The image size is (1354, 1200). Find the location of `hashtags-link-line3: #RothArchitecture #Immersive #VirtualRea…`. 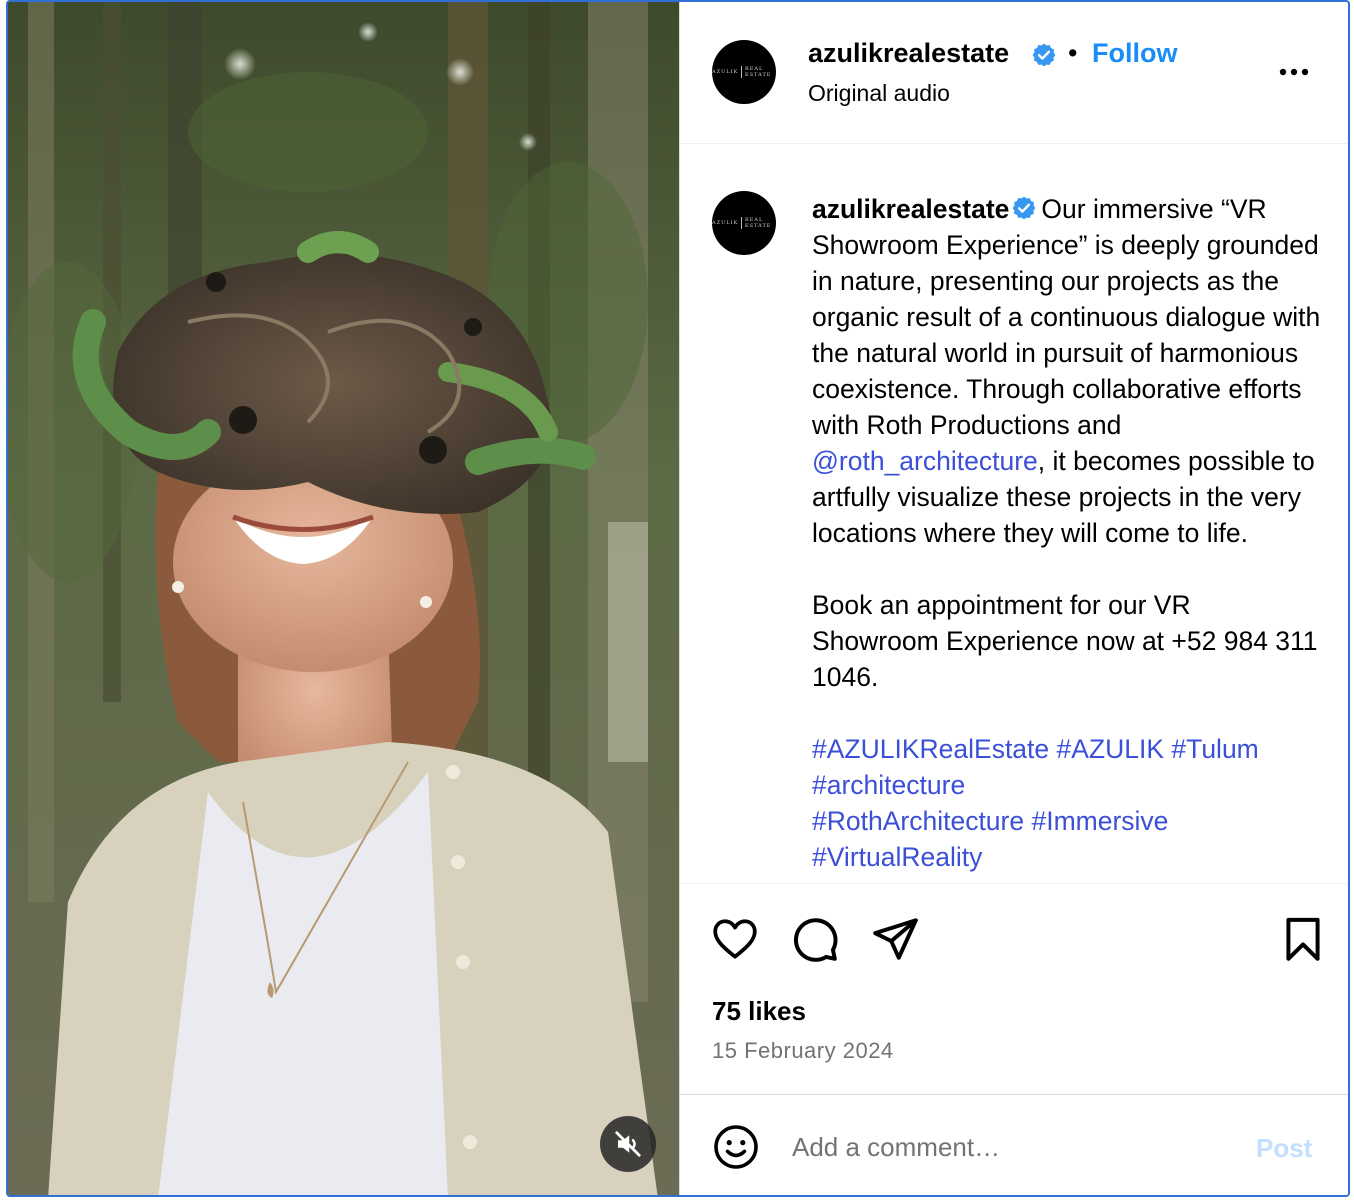

hashtags-link-line3: #RothArchitecture #Immersive #VirtualRea… is located at coordinates (994, 839).